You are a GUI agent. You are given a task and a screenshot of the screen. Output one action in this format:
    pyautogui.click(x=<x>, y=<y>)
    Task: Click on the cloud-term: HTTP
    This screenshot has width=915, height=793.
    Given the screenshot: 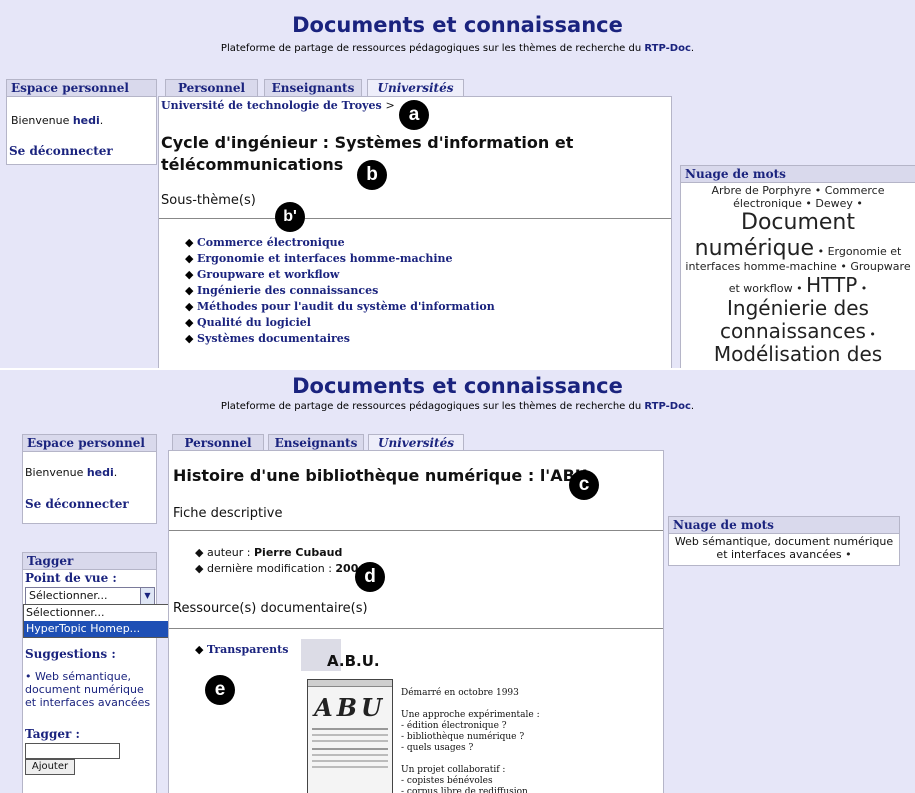 What is the action you would take?
    pyautogui.click(x=831, y=285)
    